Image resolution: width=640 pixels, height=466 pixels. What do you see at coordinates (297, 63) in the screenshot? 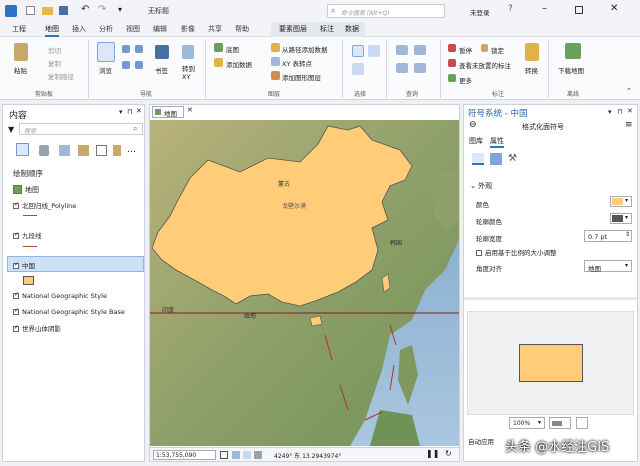
I see `xy-table-to-point-button: XY 表转点` at bounding box center [297, 63].